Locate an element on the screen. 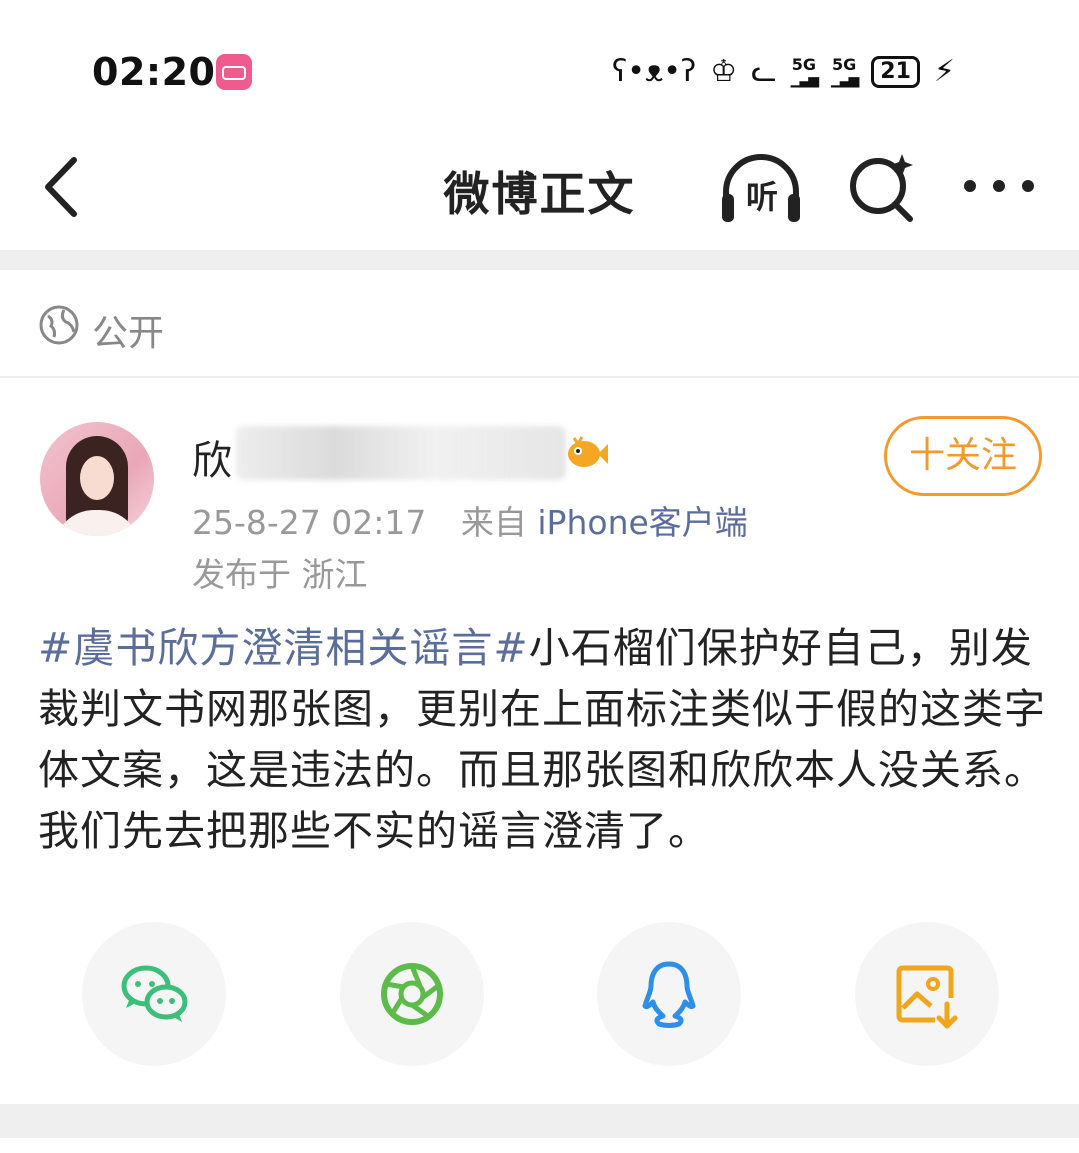  share-qq-button is located at coordinates (669, 994).